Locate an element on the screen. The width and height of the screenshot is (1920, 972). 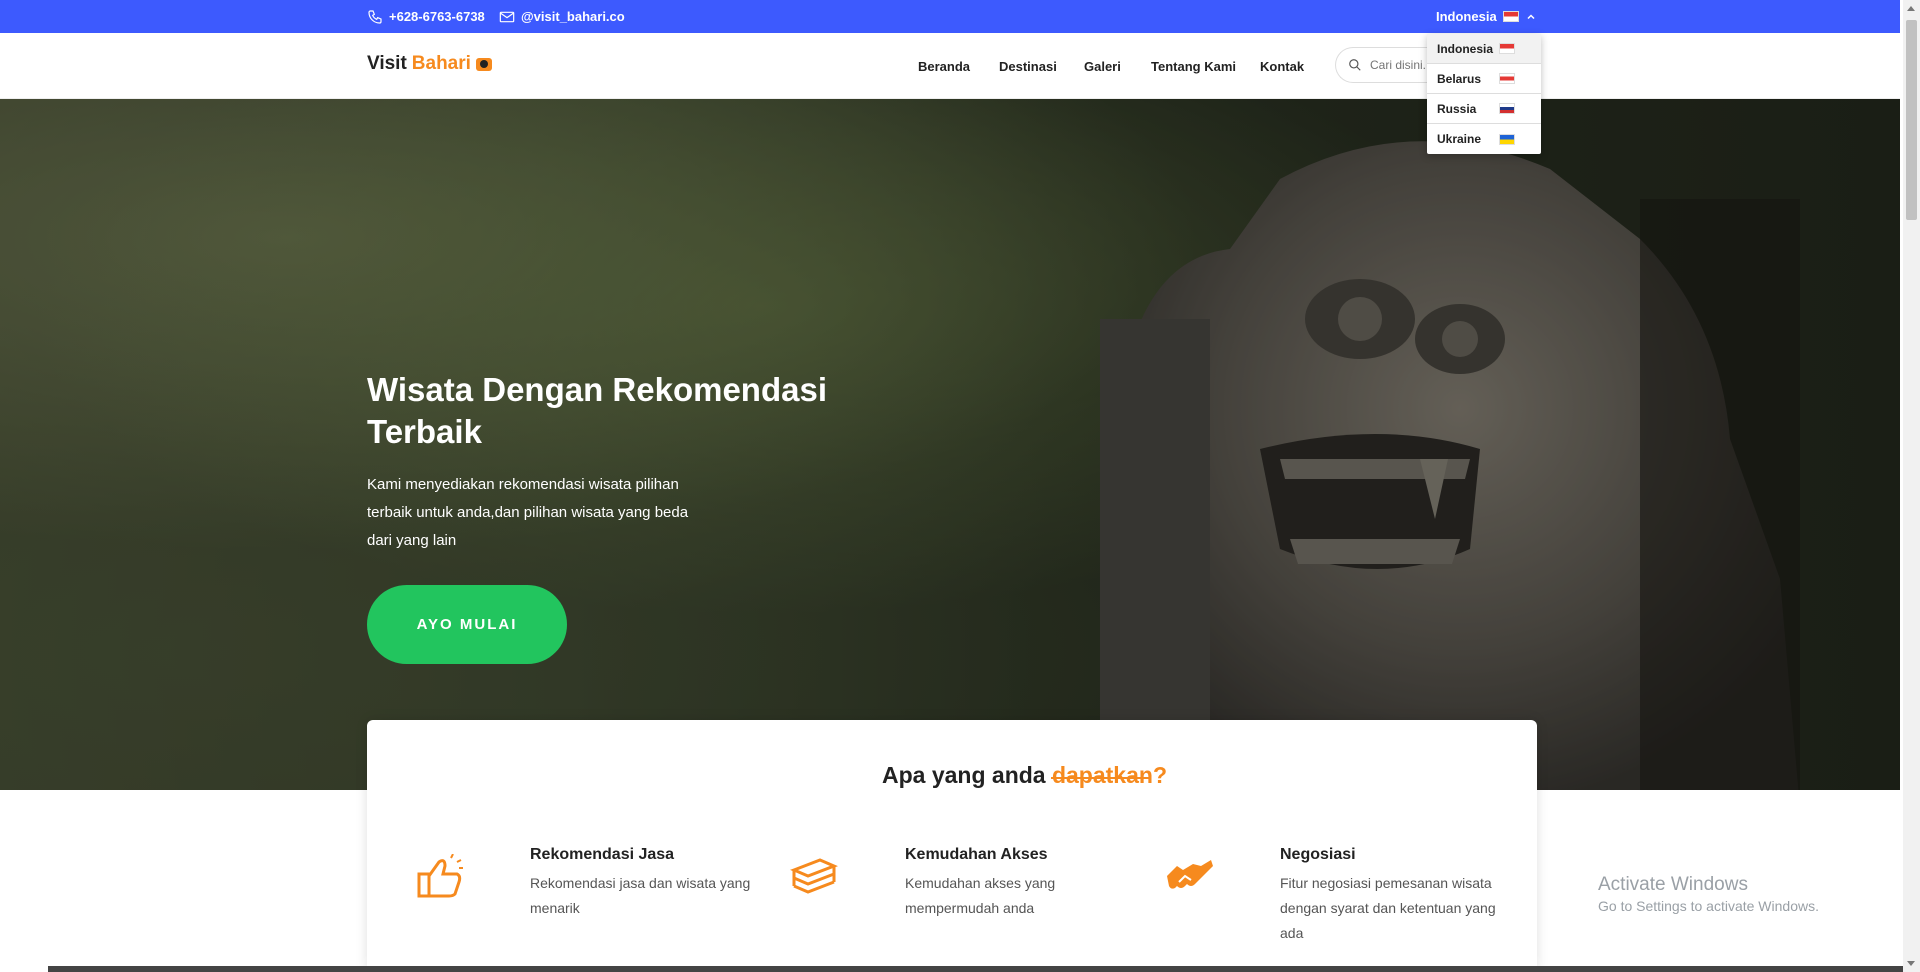
features-heading-main: Apa yang anda is located at coordinates (966, 775).